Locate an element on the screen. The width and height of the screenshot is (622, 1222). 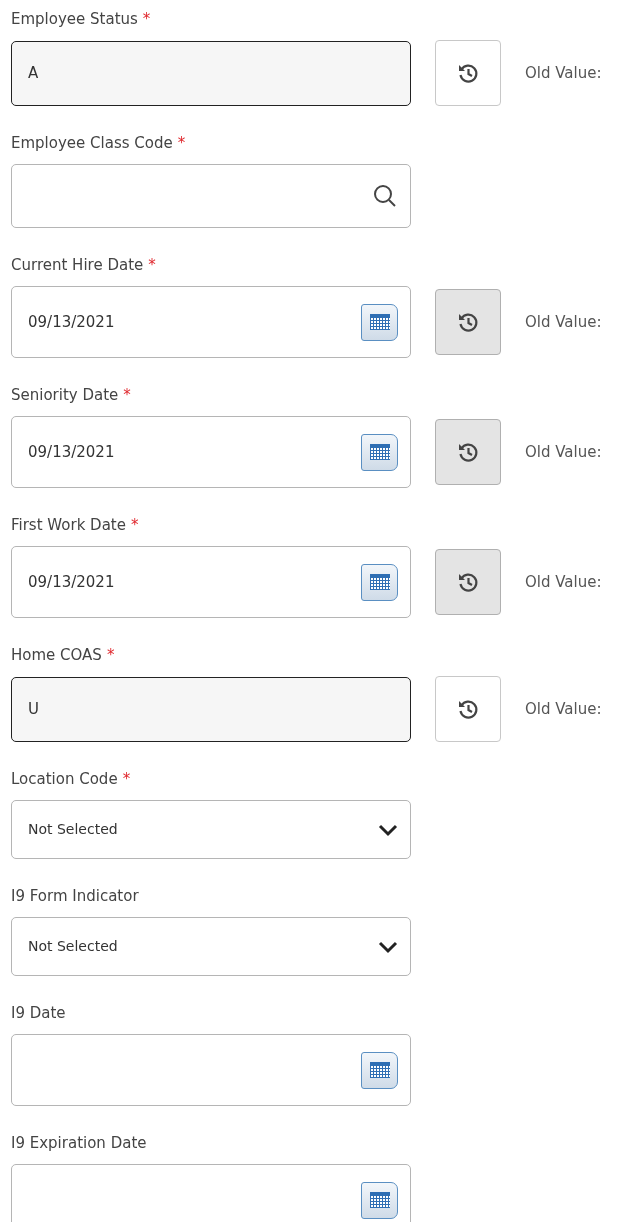
readonly-field: A is located at coordinates (211, 73).